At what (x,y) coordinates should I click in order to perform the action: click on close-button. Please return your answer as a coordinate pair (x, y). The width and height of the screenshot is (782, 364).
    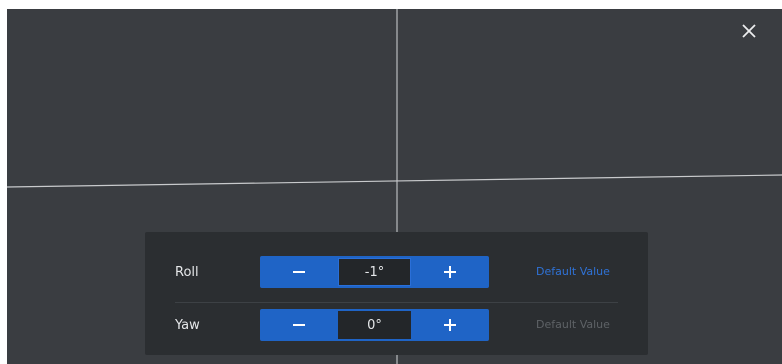
    Looking at the image, I should click on (749, 31).